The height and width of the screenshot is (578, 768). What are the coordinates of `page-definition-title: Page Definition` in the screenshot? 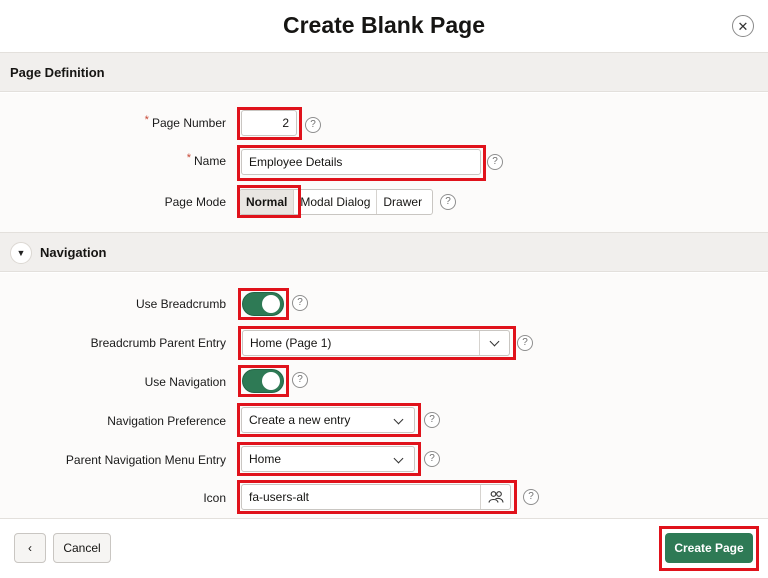 It's located at (57, 72).